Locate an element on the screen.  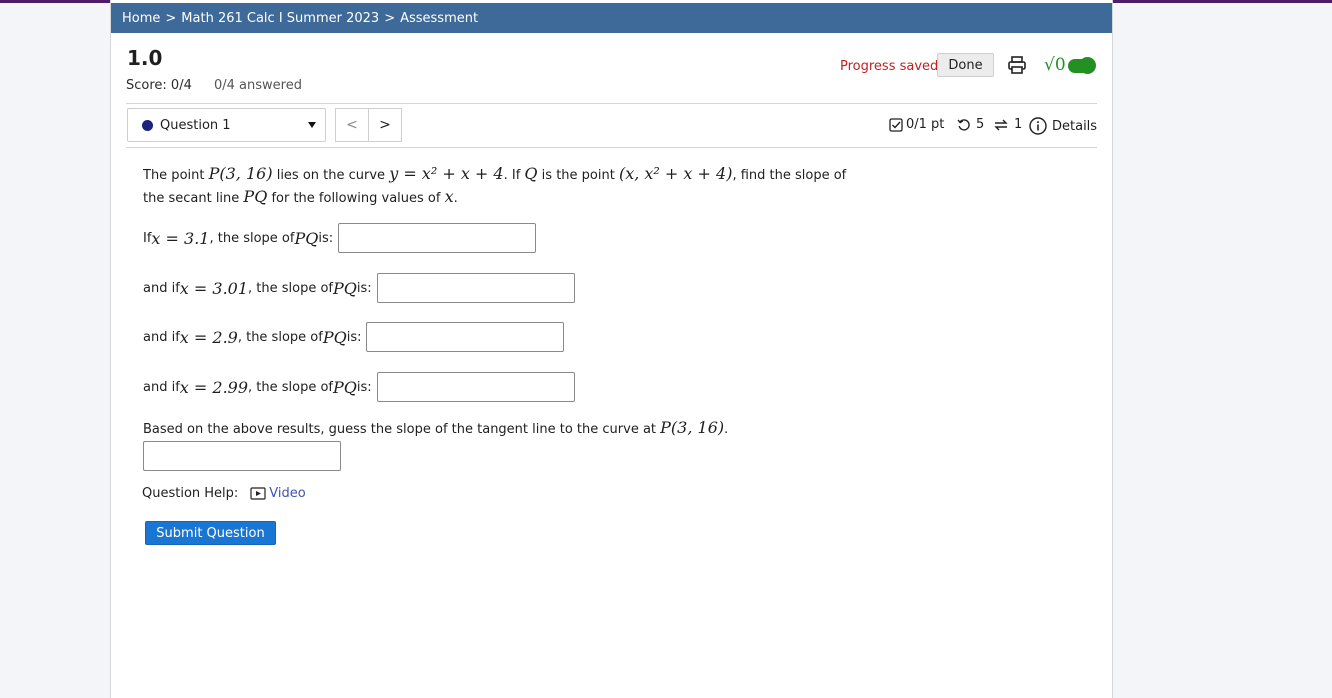
question-select-label: Question 1 is located at coordinates (195, 125).